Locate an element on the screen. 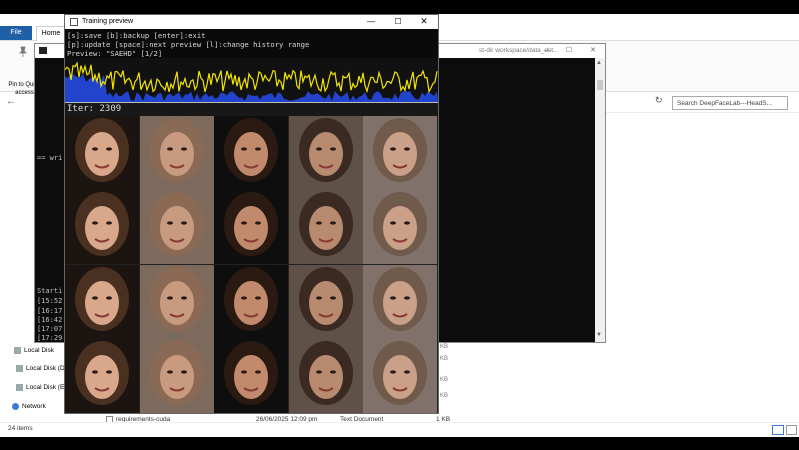 This screenshot has height=450, width=799. console-line: [16:17 is located at coordinates (50, 311).